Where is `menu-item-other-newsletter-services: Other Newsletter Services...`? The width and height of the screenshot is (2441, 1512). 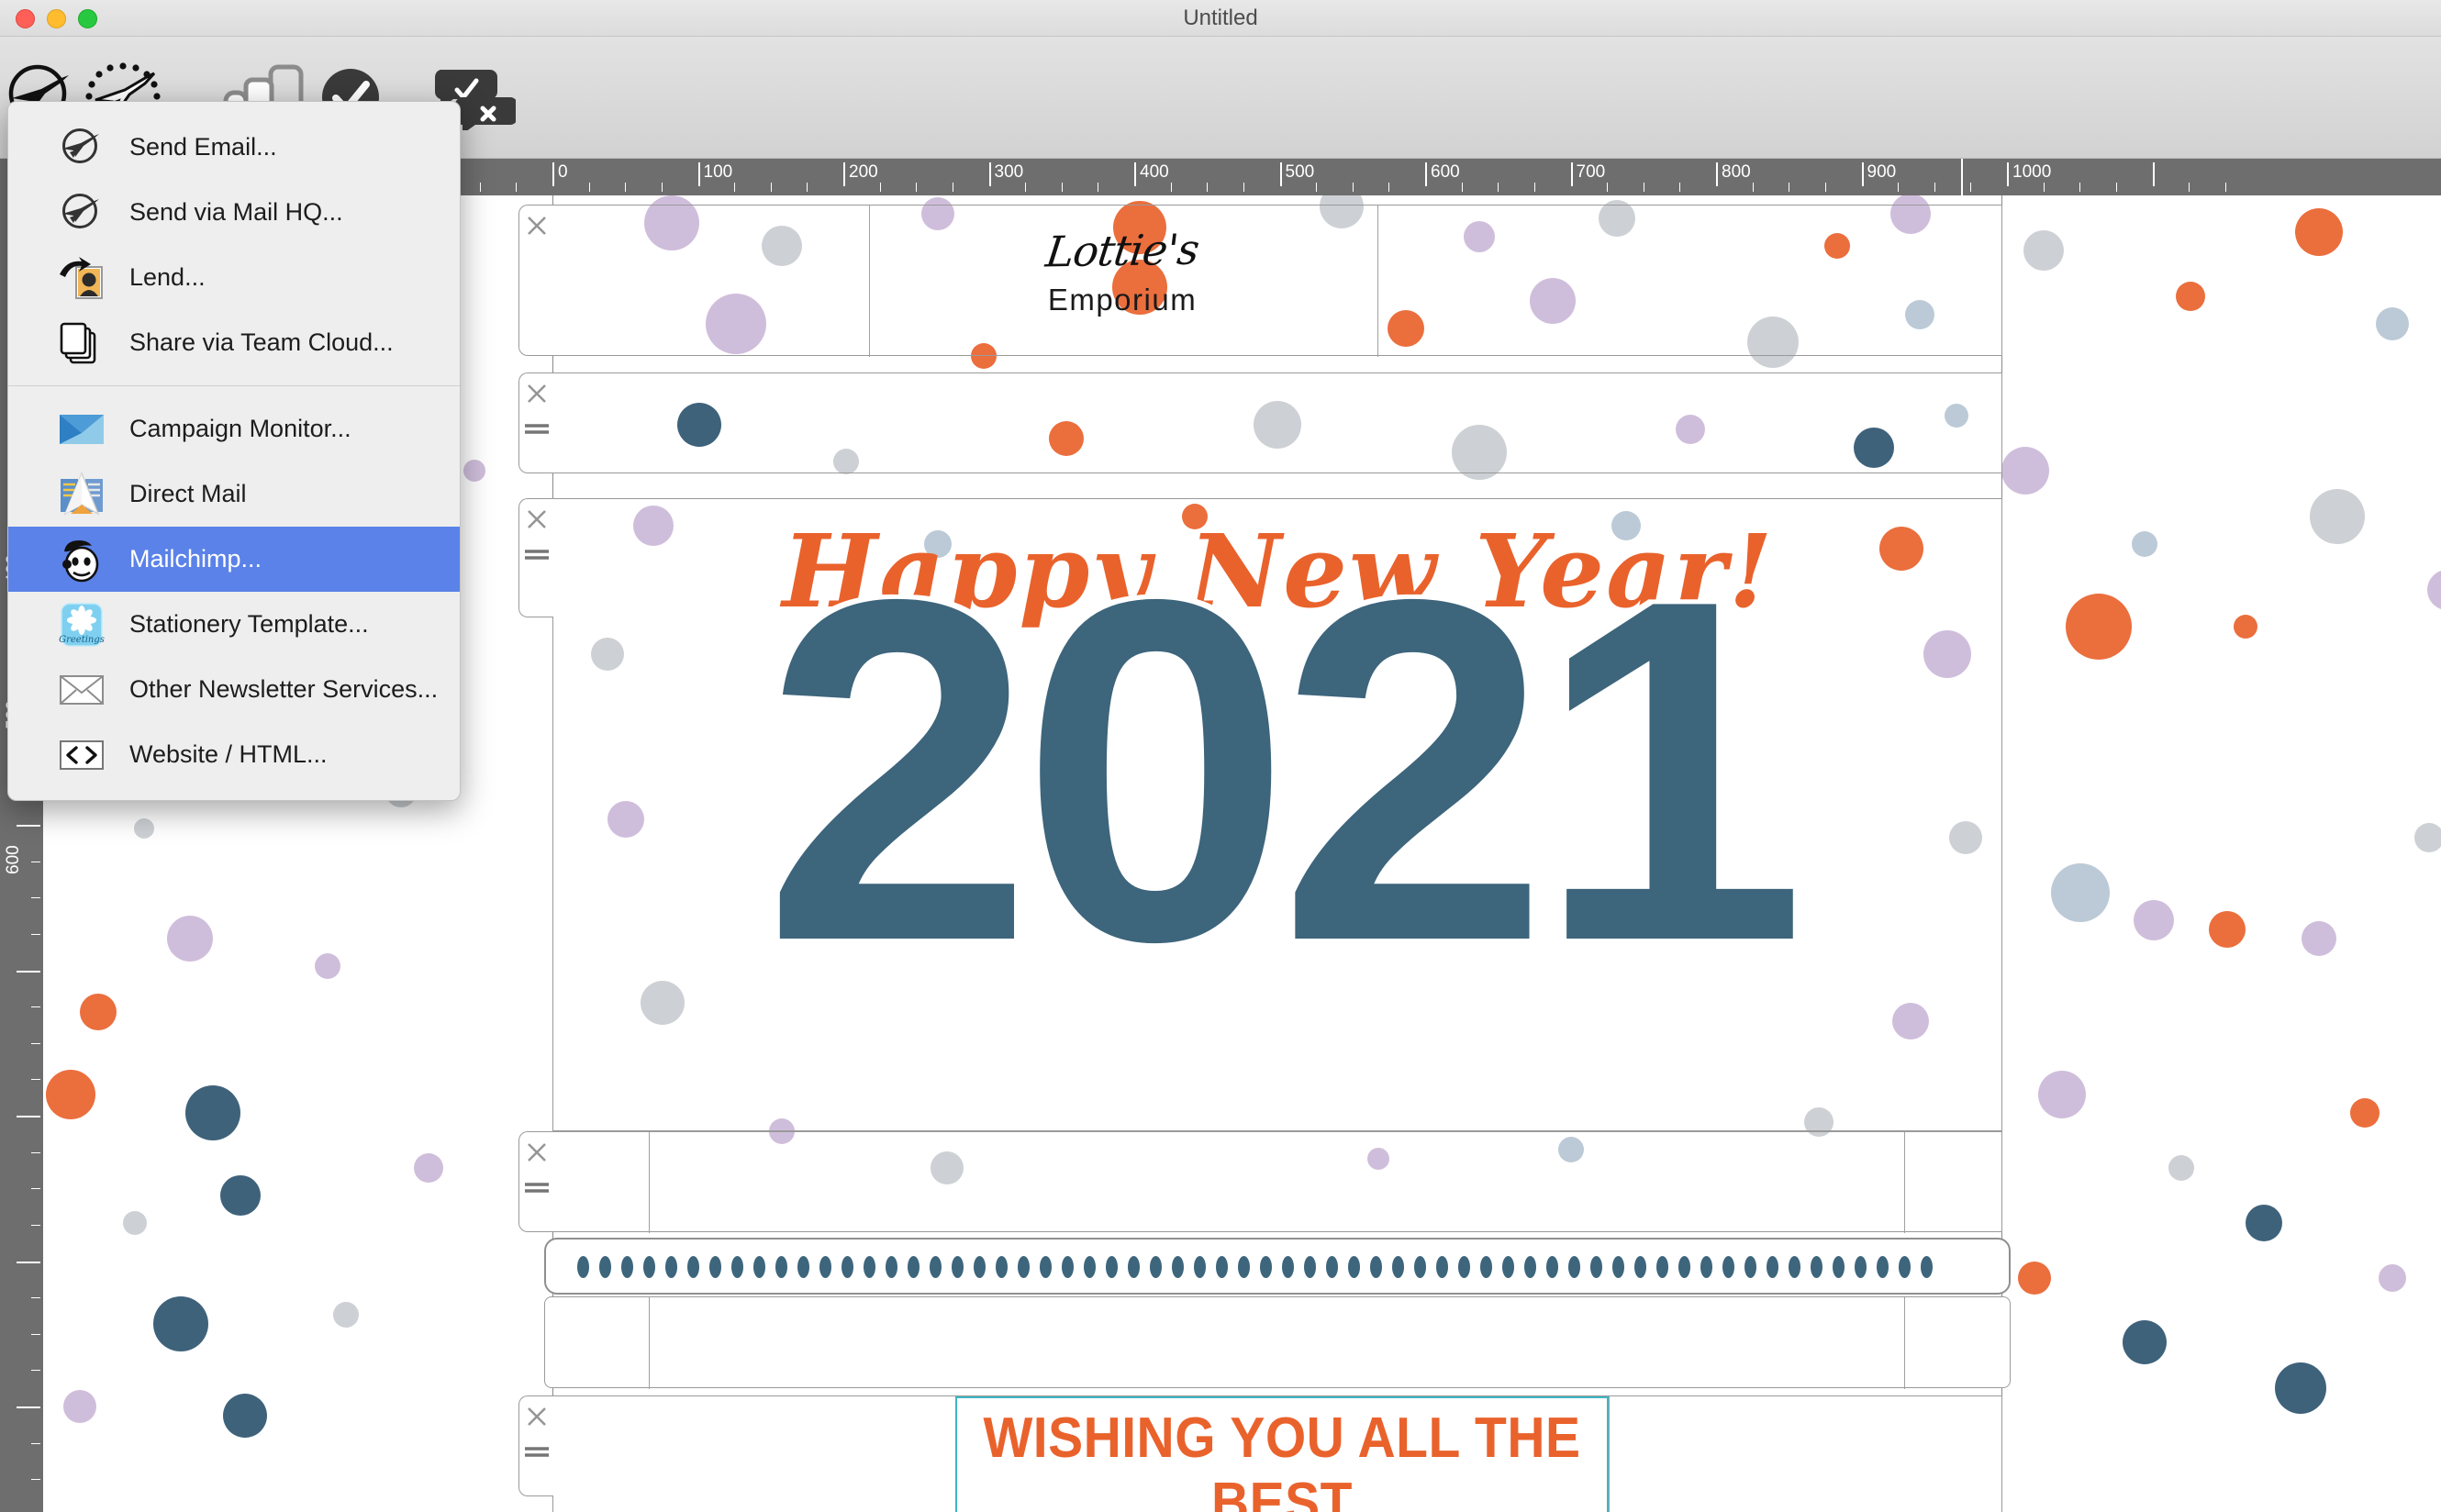
menu-item-other-newsletter-services: Other Newsletter Services... is located at coordinates (234, 690).